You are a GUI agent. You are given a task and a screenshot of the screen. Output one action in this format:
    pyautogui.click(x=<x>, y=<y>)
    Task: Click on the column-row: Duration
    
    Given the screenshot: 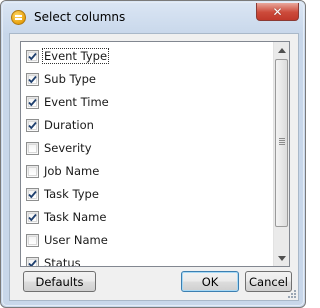 What is the action you would take?
    pyautogui.click(x=148, y=126)
    